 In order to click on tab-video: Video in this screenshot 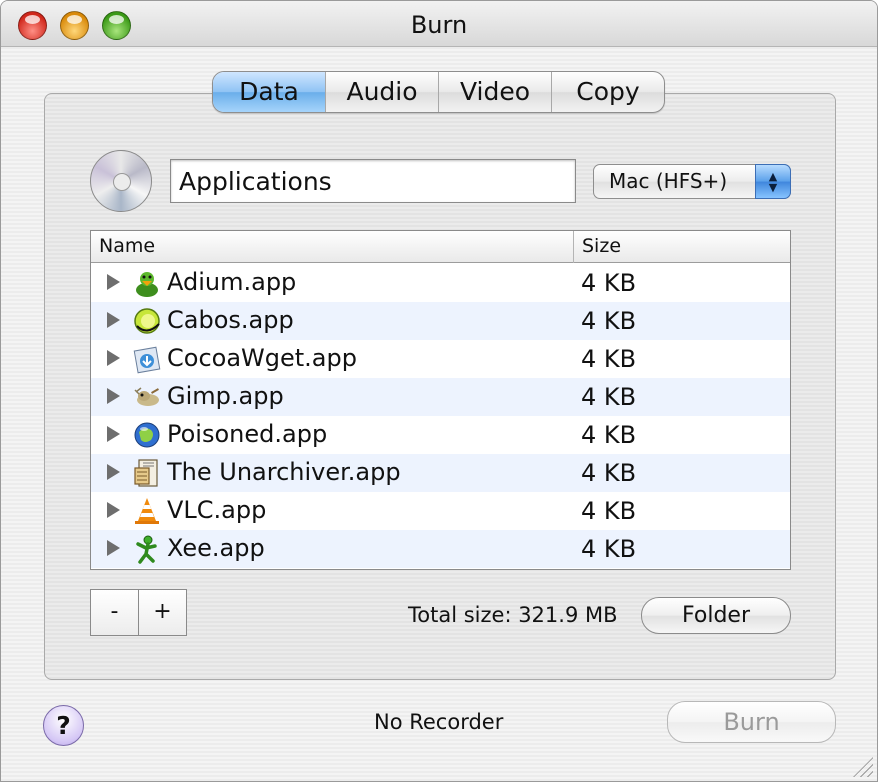, I will do `click(495, 92)`.